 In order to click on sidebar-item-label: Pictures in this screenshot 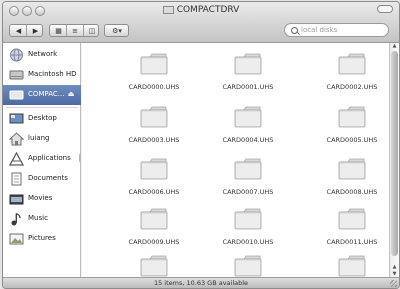, I will do `click(42, 238)`.